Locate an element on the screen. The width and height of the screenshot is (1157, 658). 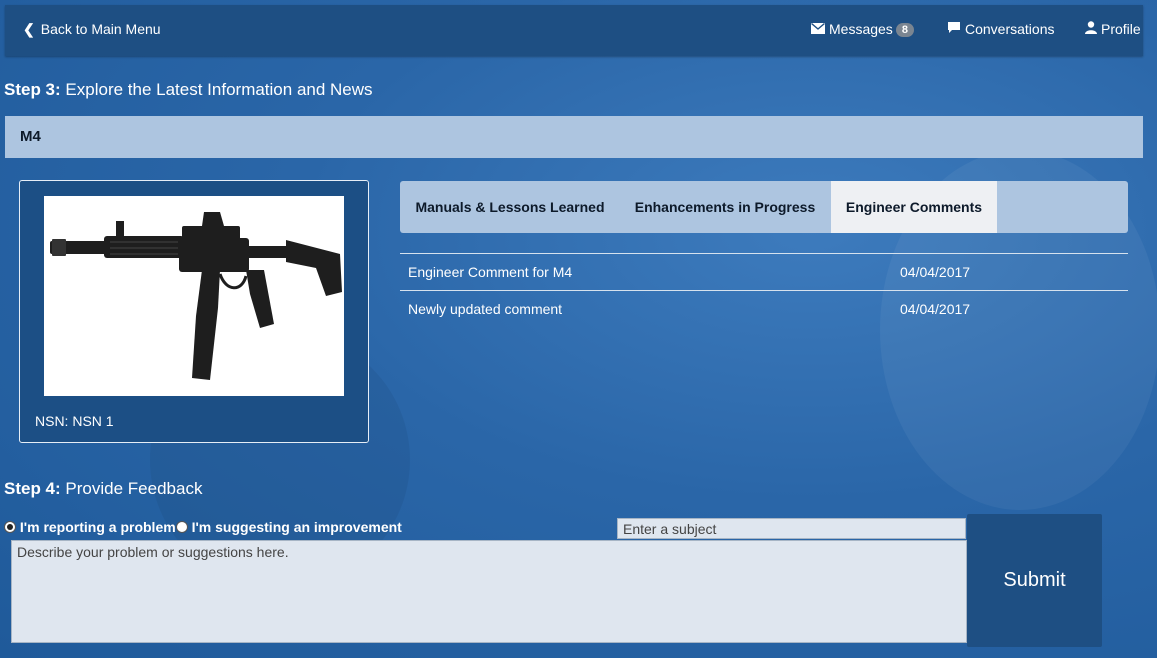
product-nsn: NSN: NSN 1 is located at coordinates (74, 421).